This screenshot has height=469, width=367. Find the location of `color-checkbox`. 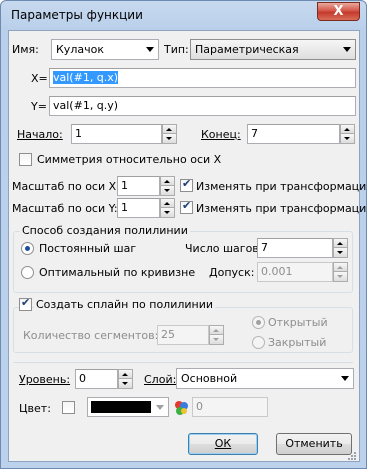

color-checkbox is located at coordinates (68, 407).